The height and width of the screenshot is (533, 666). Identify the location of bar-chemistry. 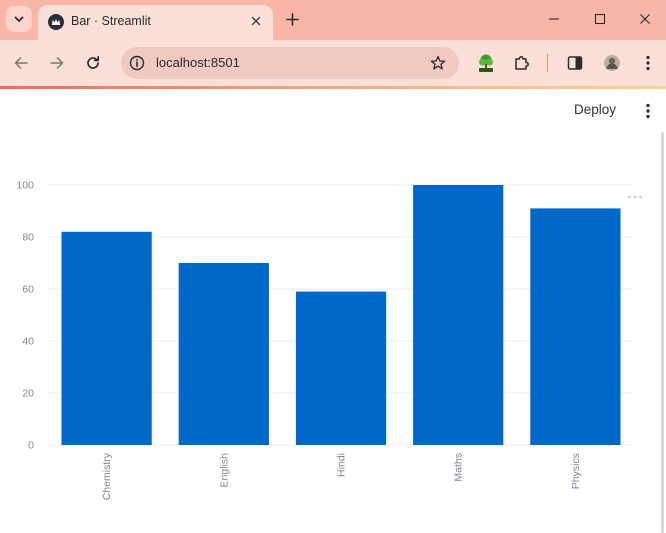
(106, 338).